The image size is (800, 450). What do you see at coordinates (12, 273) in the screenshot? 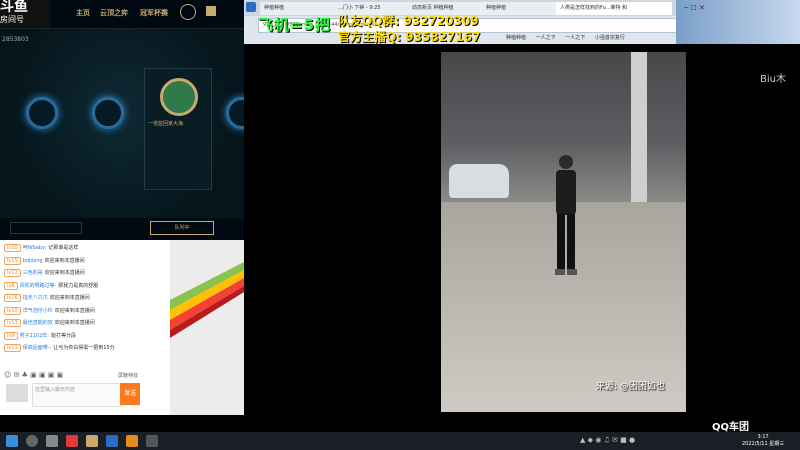
I see `level-badge: lv12` at bounding box center [12, 273].